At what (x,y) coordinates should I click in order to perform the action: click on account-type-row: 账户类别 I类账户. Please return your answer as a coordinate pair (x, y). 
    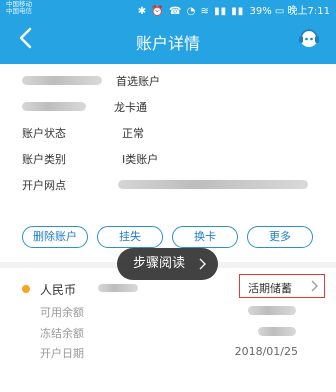
    Looking at the image, I should click on (168, 158).